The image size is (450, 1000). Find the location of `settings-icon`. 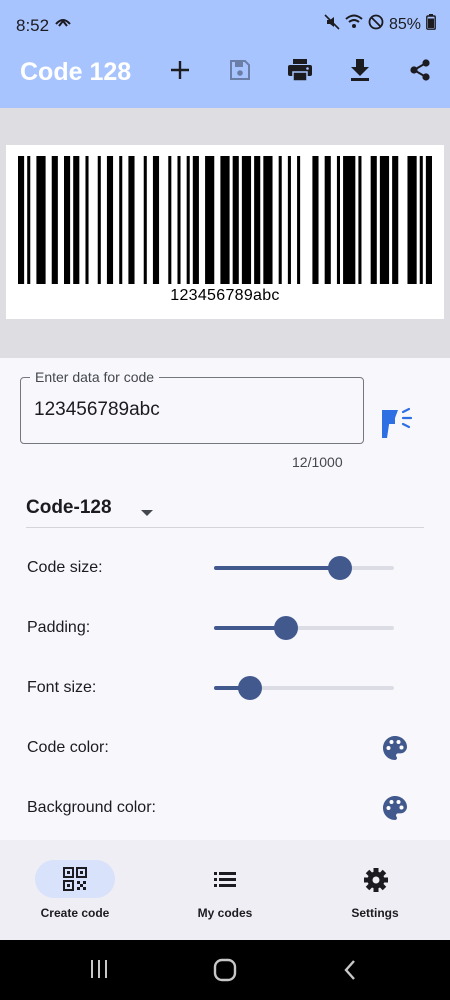

settings-icon is located at coordinates (375, 879).